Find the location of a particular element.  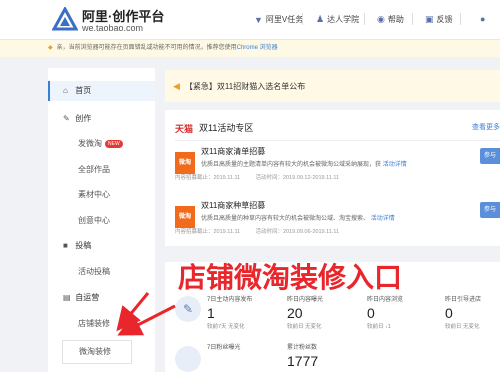

annotation-label: 店铺微淘装修入口 is located at coordinates (290, 277).